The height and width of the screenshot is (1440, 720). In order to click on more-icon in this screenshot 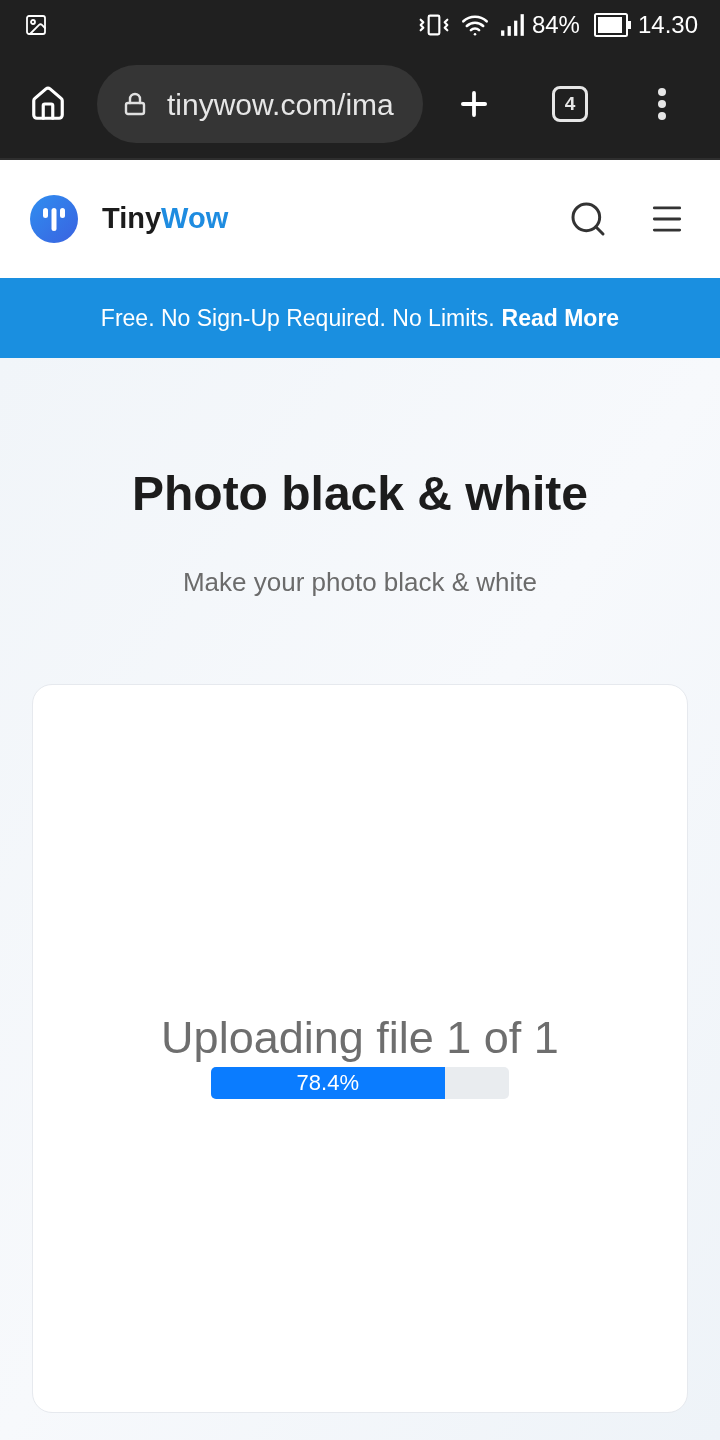, I will do `click(662, 104)`.